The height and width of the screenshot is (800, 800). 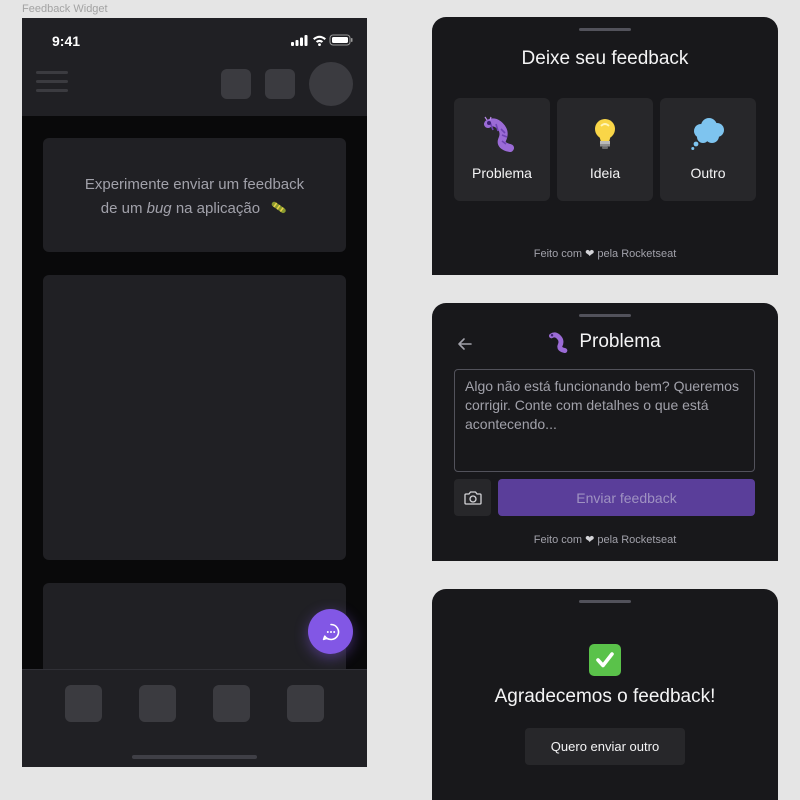 I want to click on chat-bubble-icon, so click(x=330, y=631).